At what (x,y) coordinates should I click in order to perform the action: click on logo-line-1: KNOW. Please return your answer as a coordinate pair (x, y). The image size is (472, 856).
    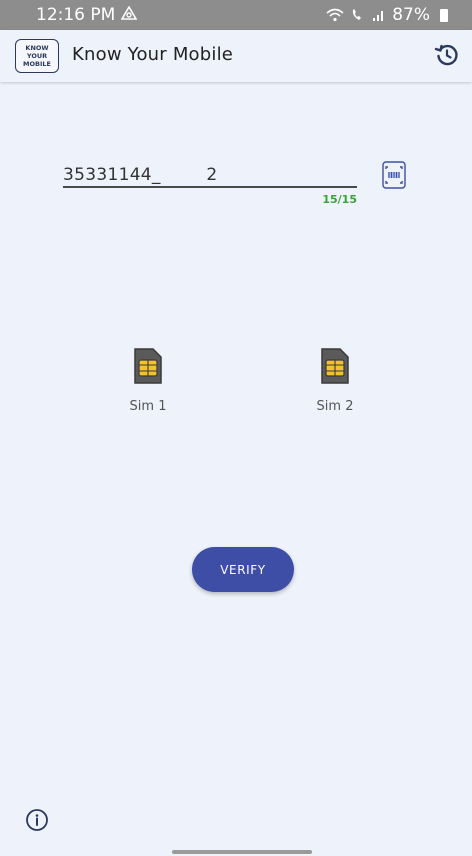
    Looking at the image, I should click on (37, 48).